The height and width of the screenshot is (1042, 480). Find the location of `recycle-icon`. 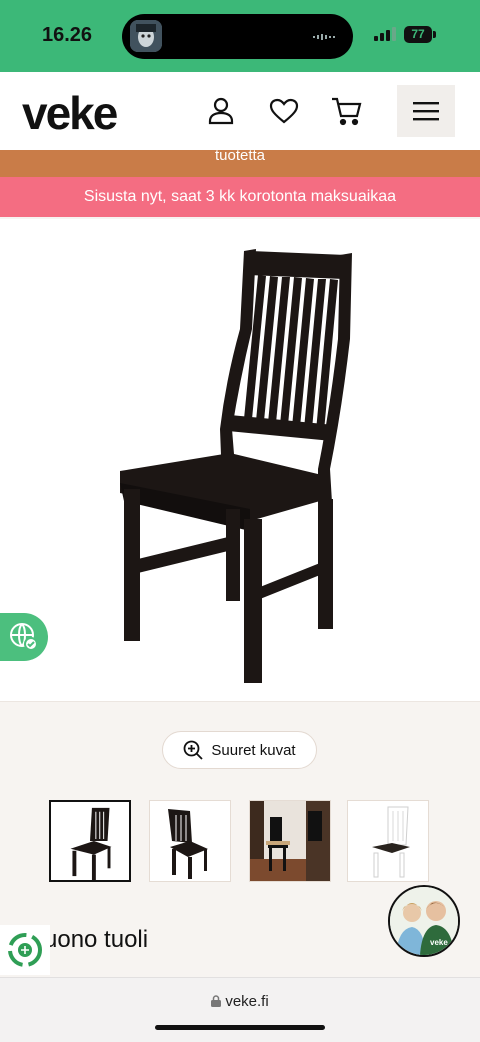

recycle-icon is located at coordinates (25, 950).